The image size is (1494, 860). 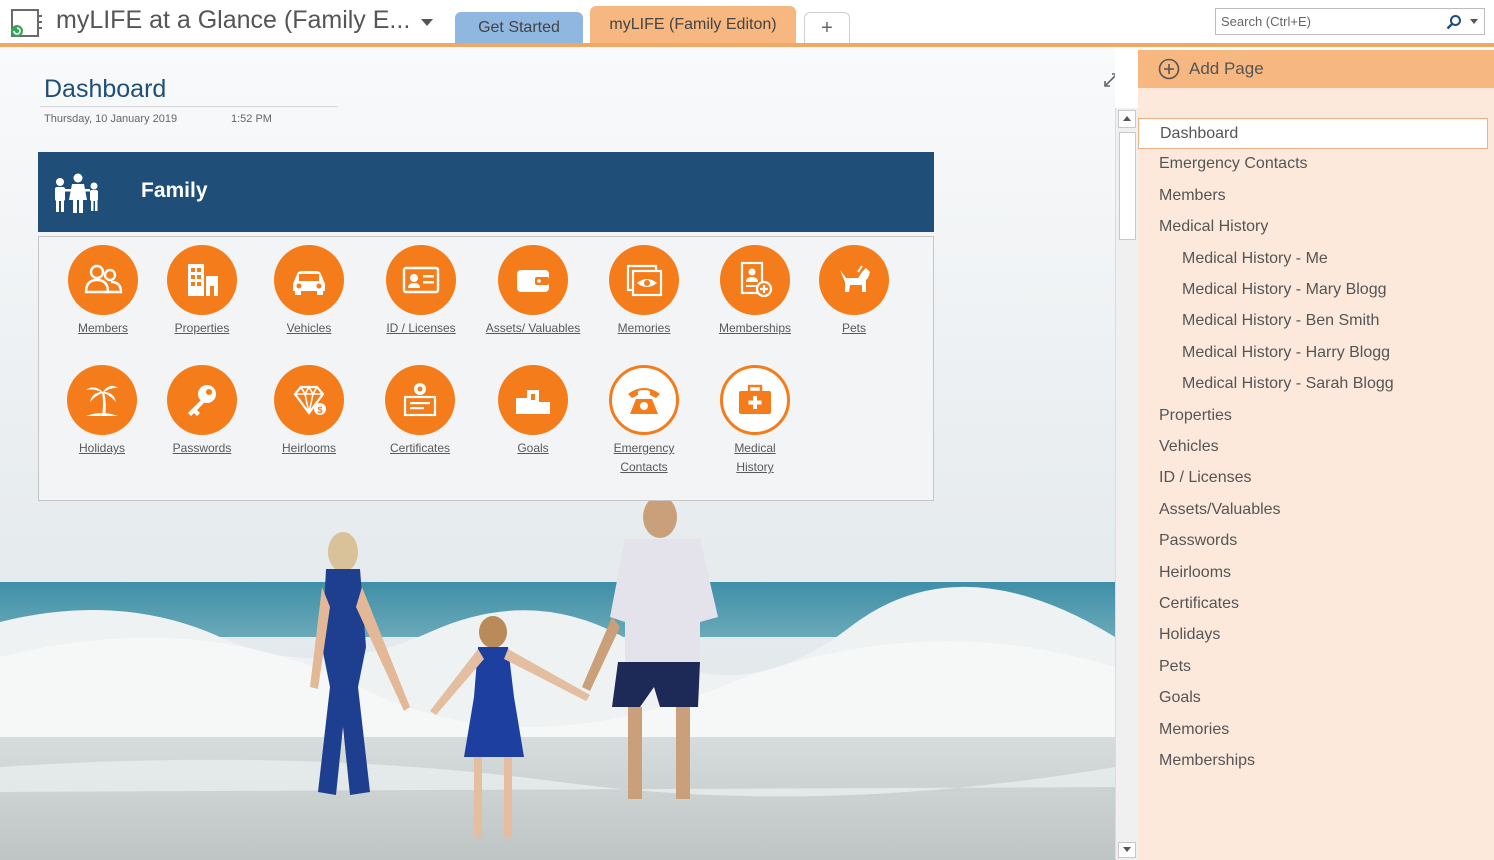 I want to click on properties-tile: Properties, so click(x=202, y=291).